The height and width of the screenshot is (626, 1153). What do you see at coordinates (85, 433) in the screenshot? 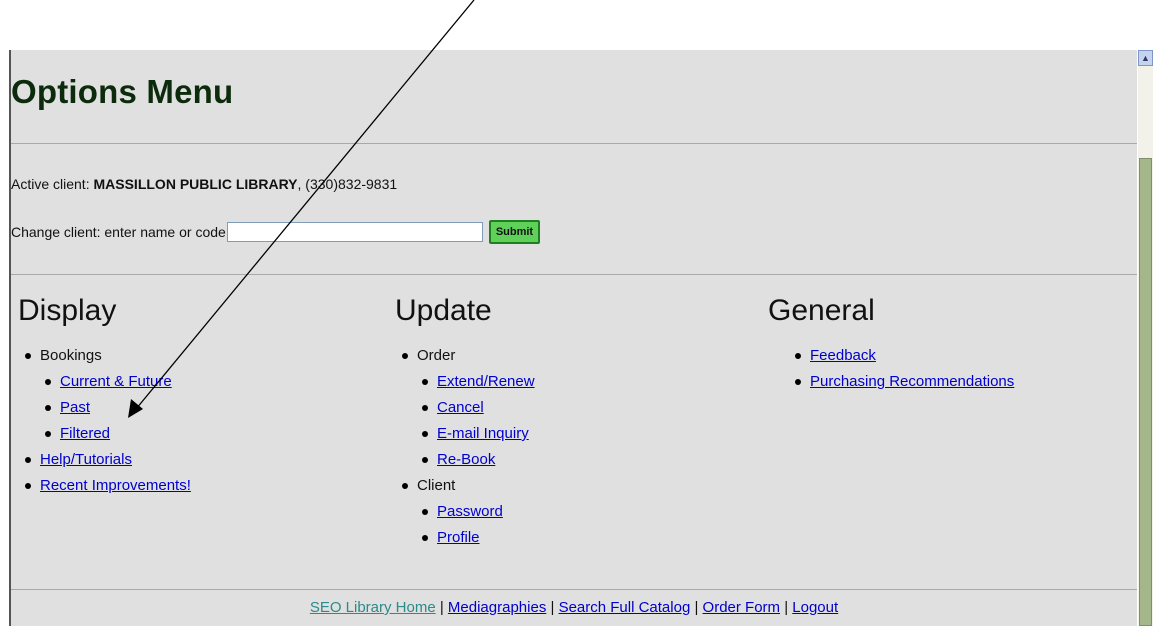
I see `link-filtered: Filtered` at bounding box center [85, 433].